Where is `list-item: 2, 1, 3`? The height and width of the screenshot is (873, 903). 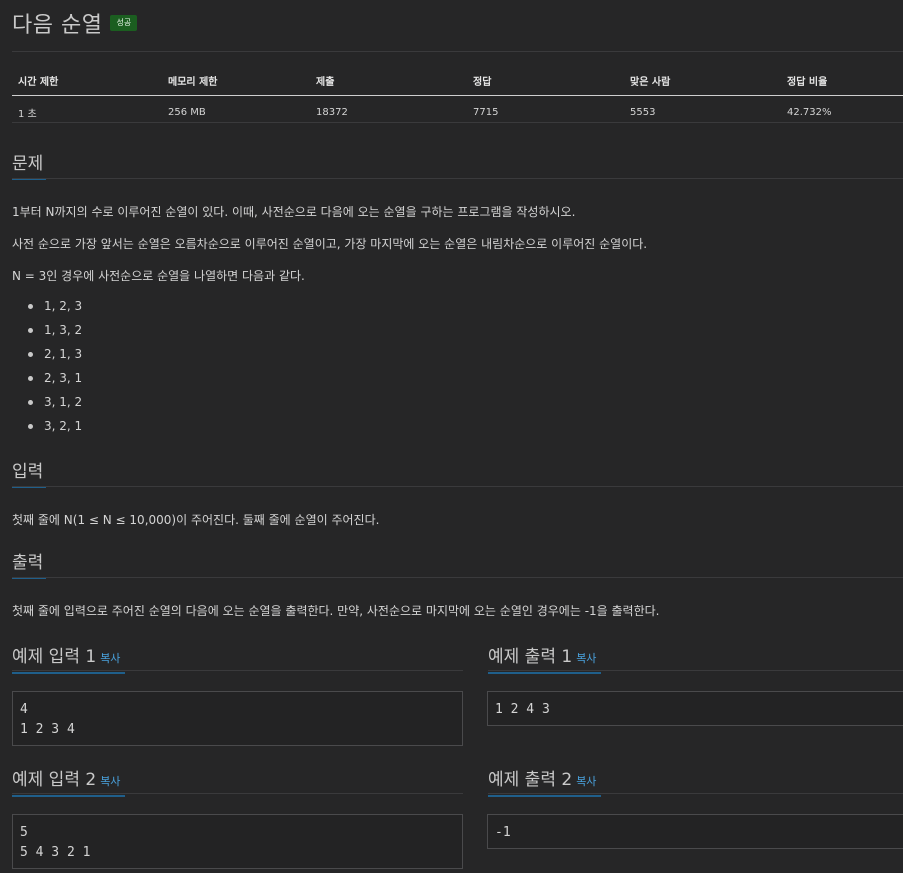 list-item: 2, 1, 3 is located at coordinates (47, 354).